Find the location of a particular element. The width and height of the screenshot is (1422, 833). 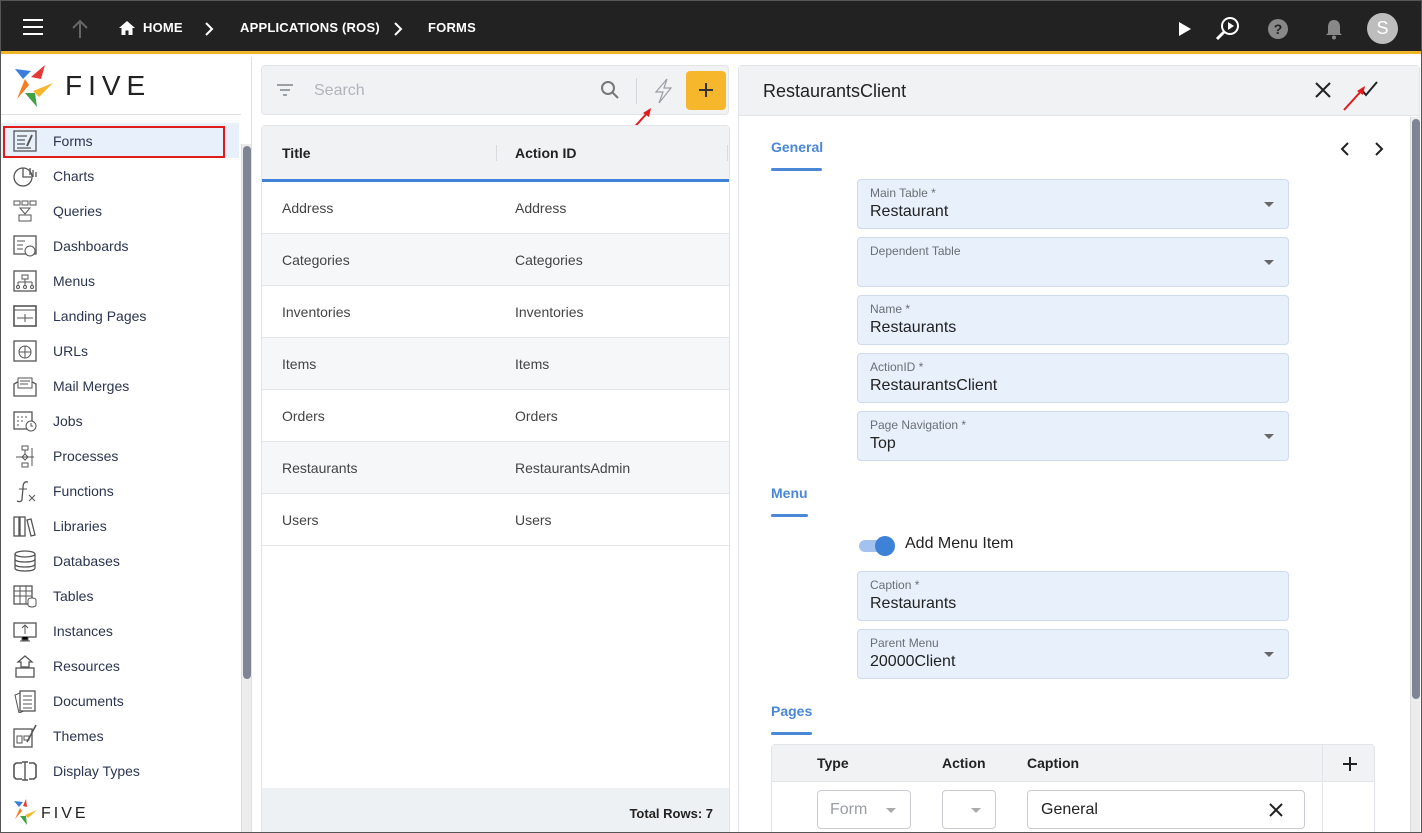

save-checkmark-icon is located at coordinates (1369, 89).